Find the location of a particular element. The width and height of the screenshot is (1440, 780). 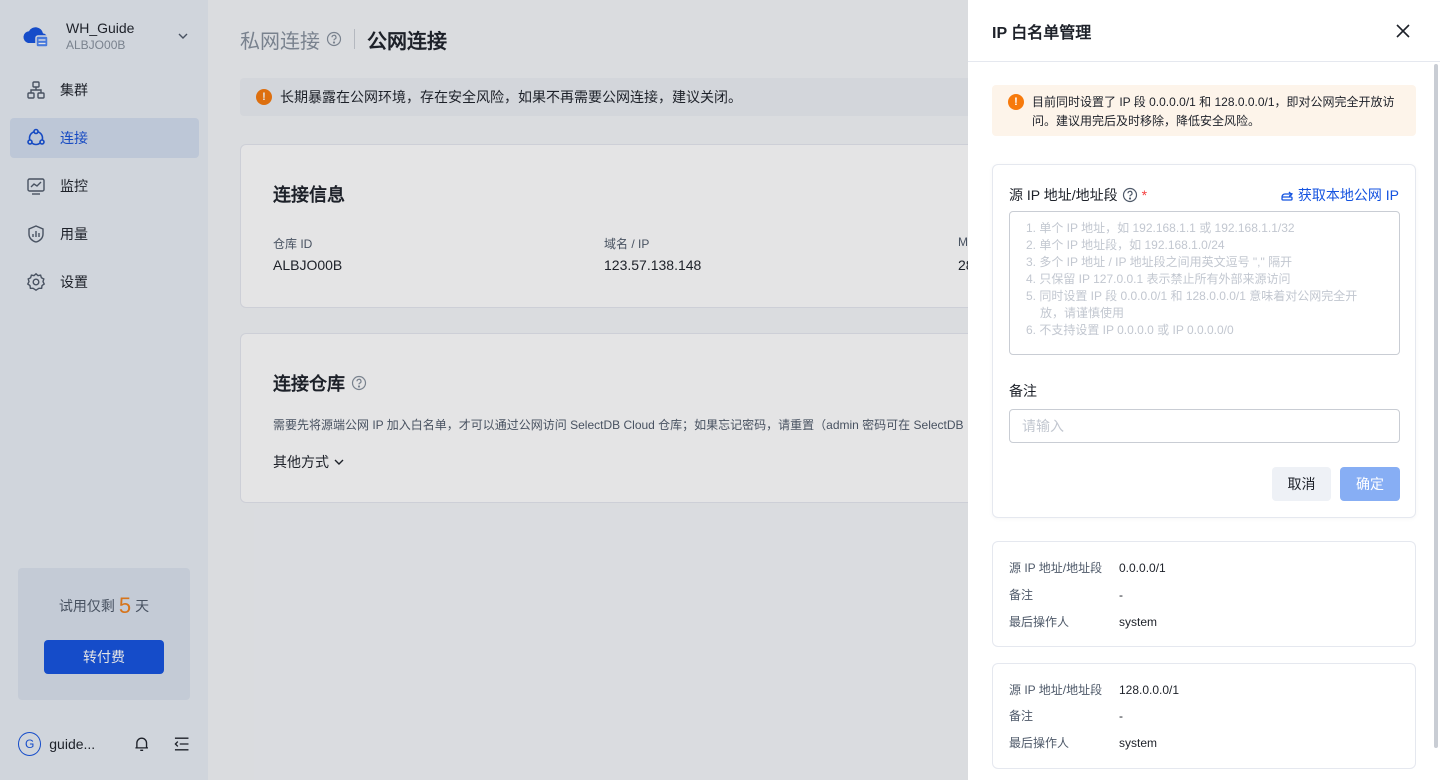

get-local-ip-link: 获取本地公网 IP is located at coordinates (1339, 195).